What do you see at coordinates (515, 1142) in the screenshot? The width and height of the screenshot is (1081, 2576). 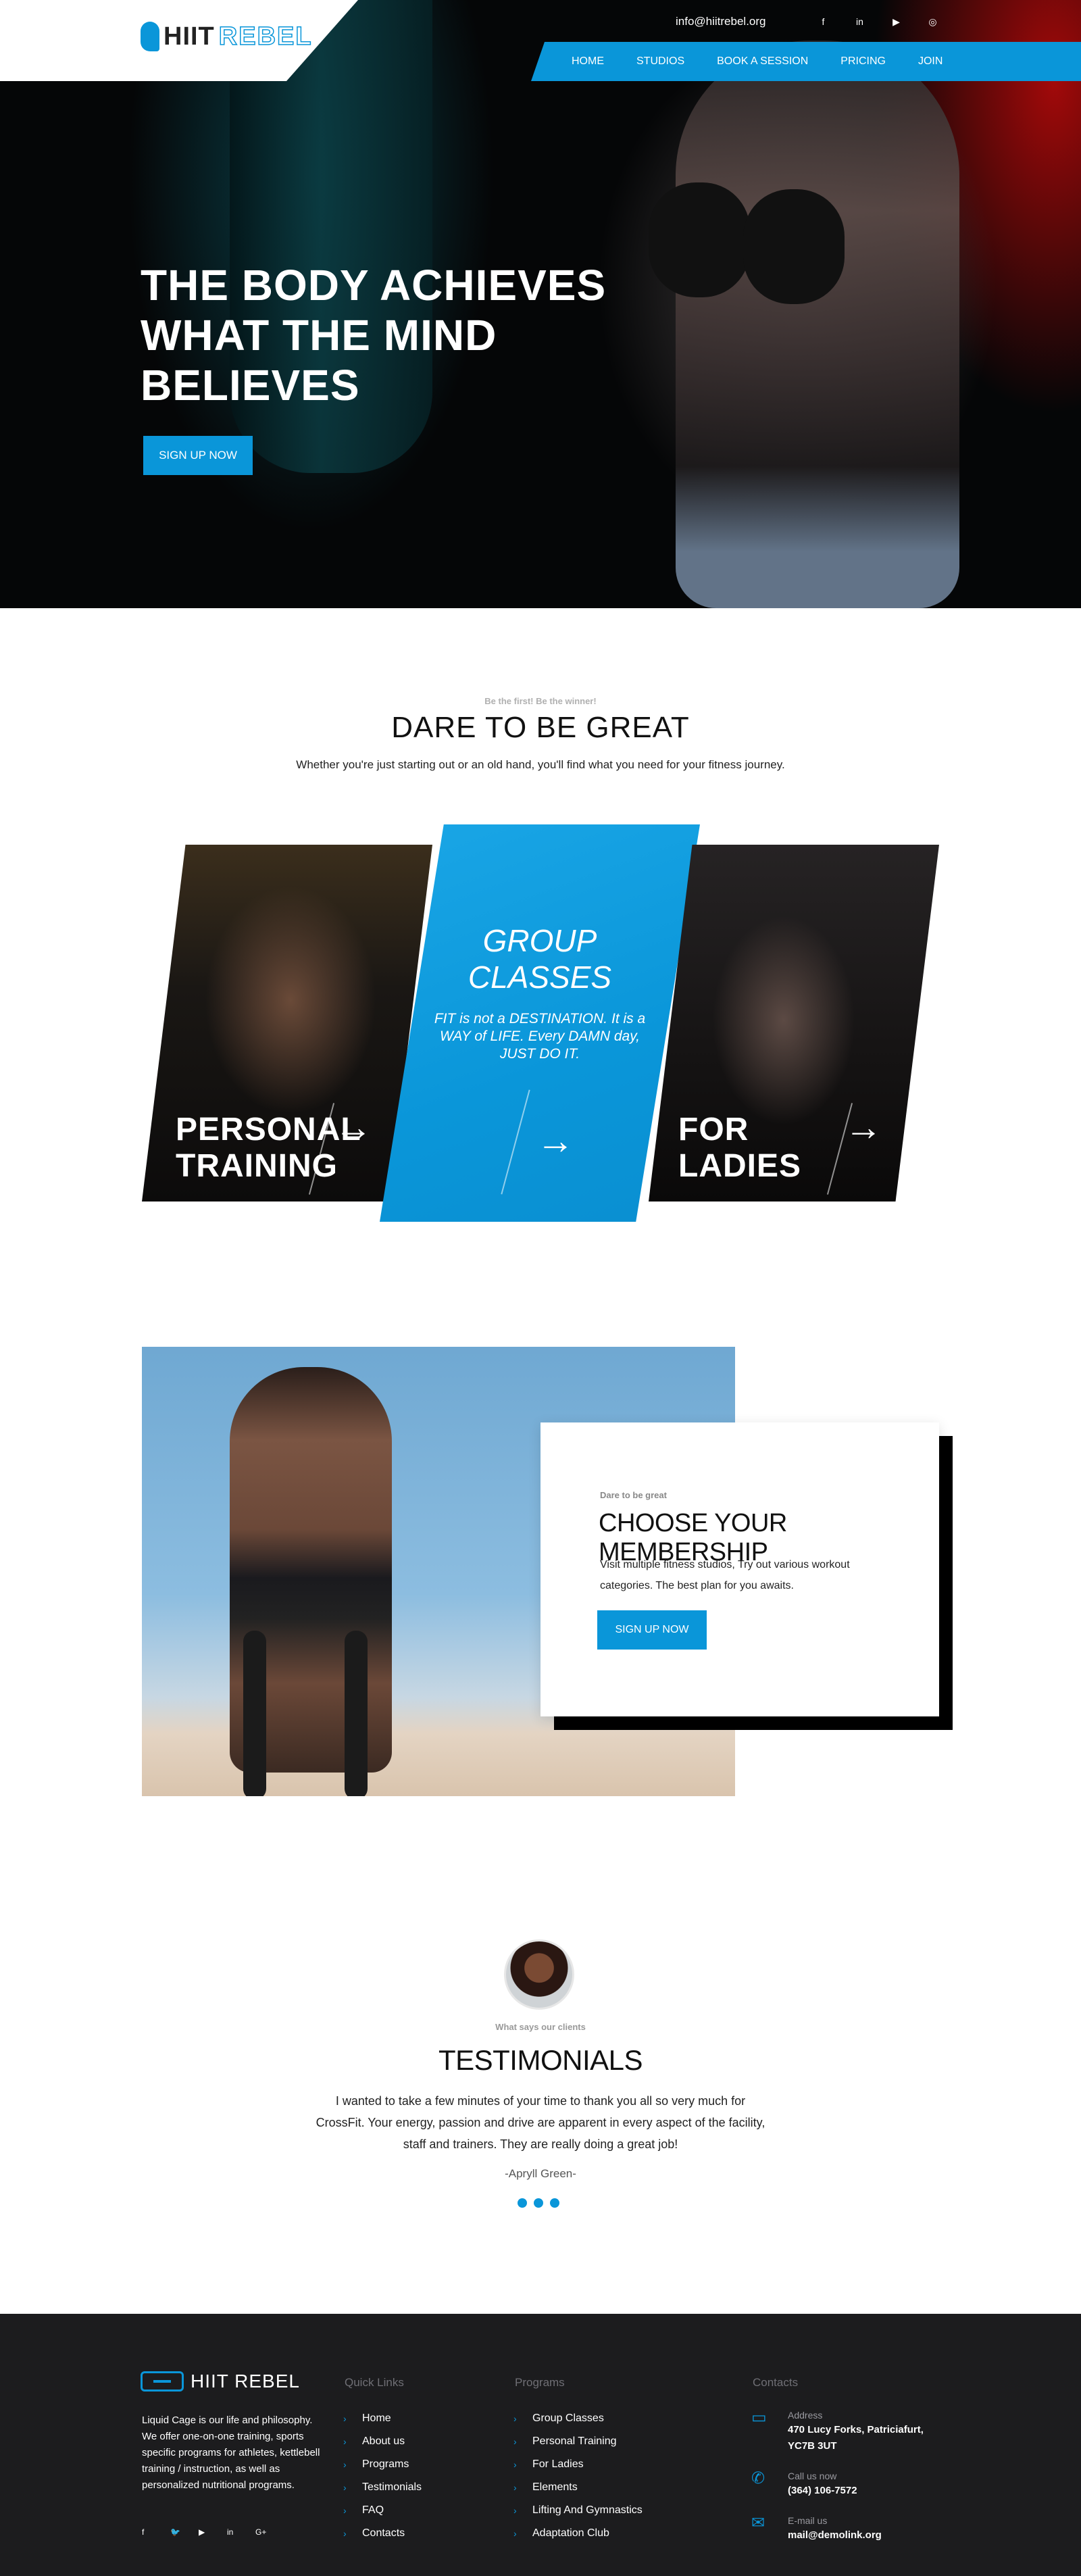 I see `card-divider` at bounding box center [515, 1142].